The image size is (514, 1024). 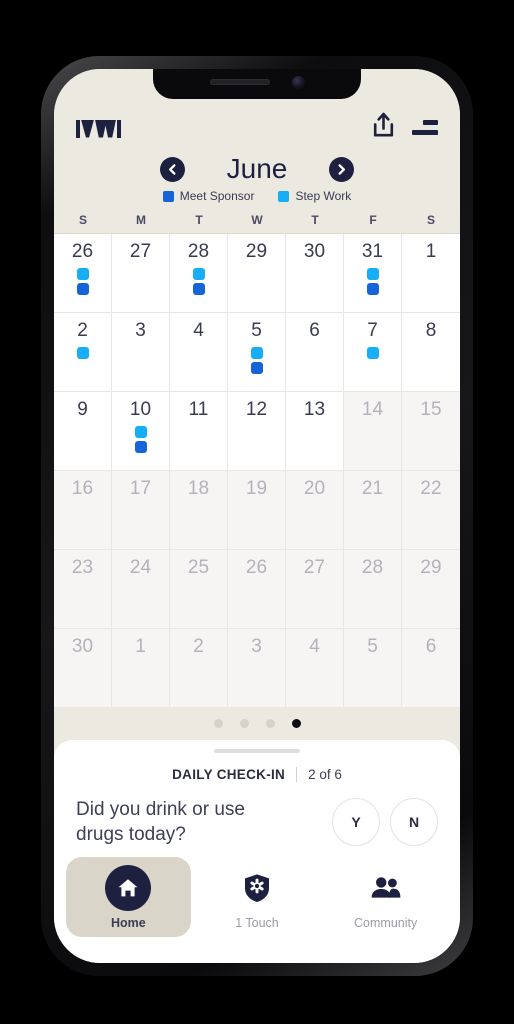 What do you see at coordinates (386, 923) in the screenshot?
I see `nav-item-label: Community` at bounding box center [386, 923].